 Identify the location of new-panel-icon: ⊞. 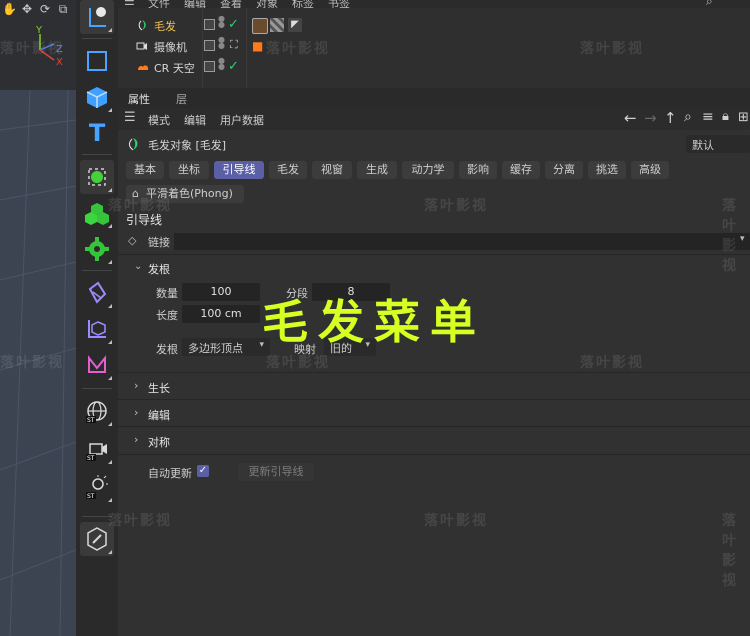
(743, 117).